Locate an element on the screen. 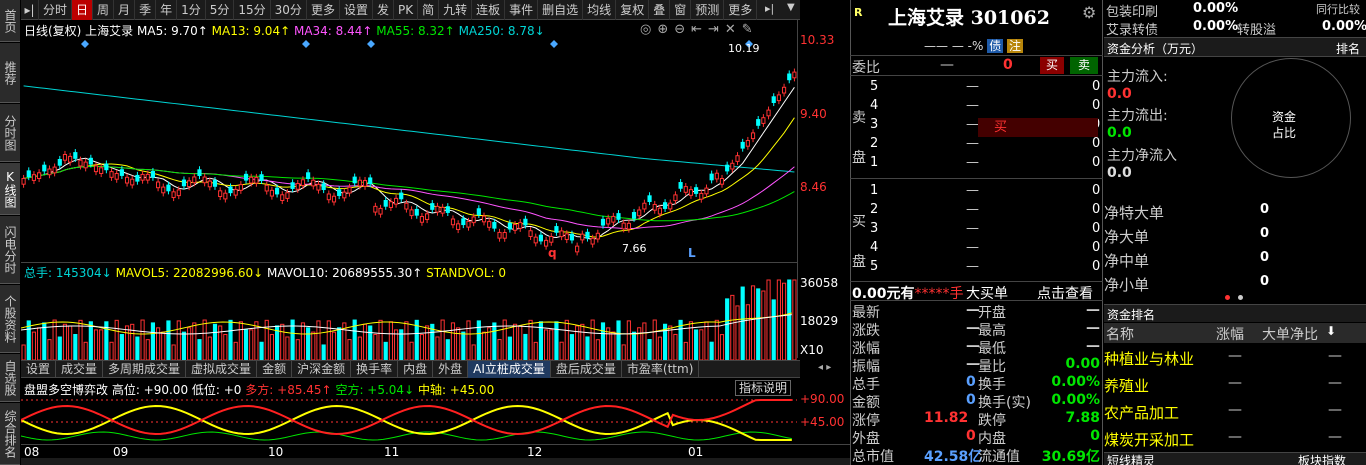 This screenshot has width=1366, height=465. indicator-chart is located at coordinates (409, 420).